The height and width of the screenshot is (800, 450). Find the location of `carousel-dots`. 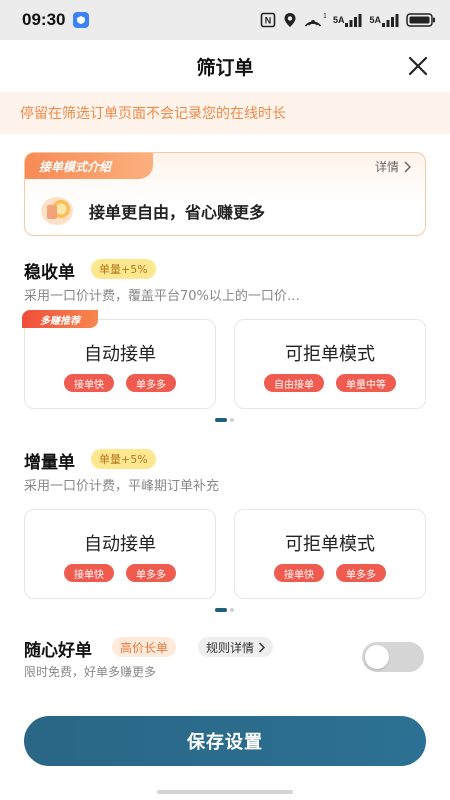

carousel-dots is located at coordinates (224, 420).